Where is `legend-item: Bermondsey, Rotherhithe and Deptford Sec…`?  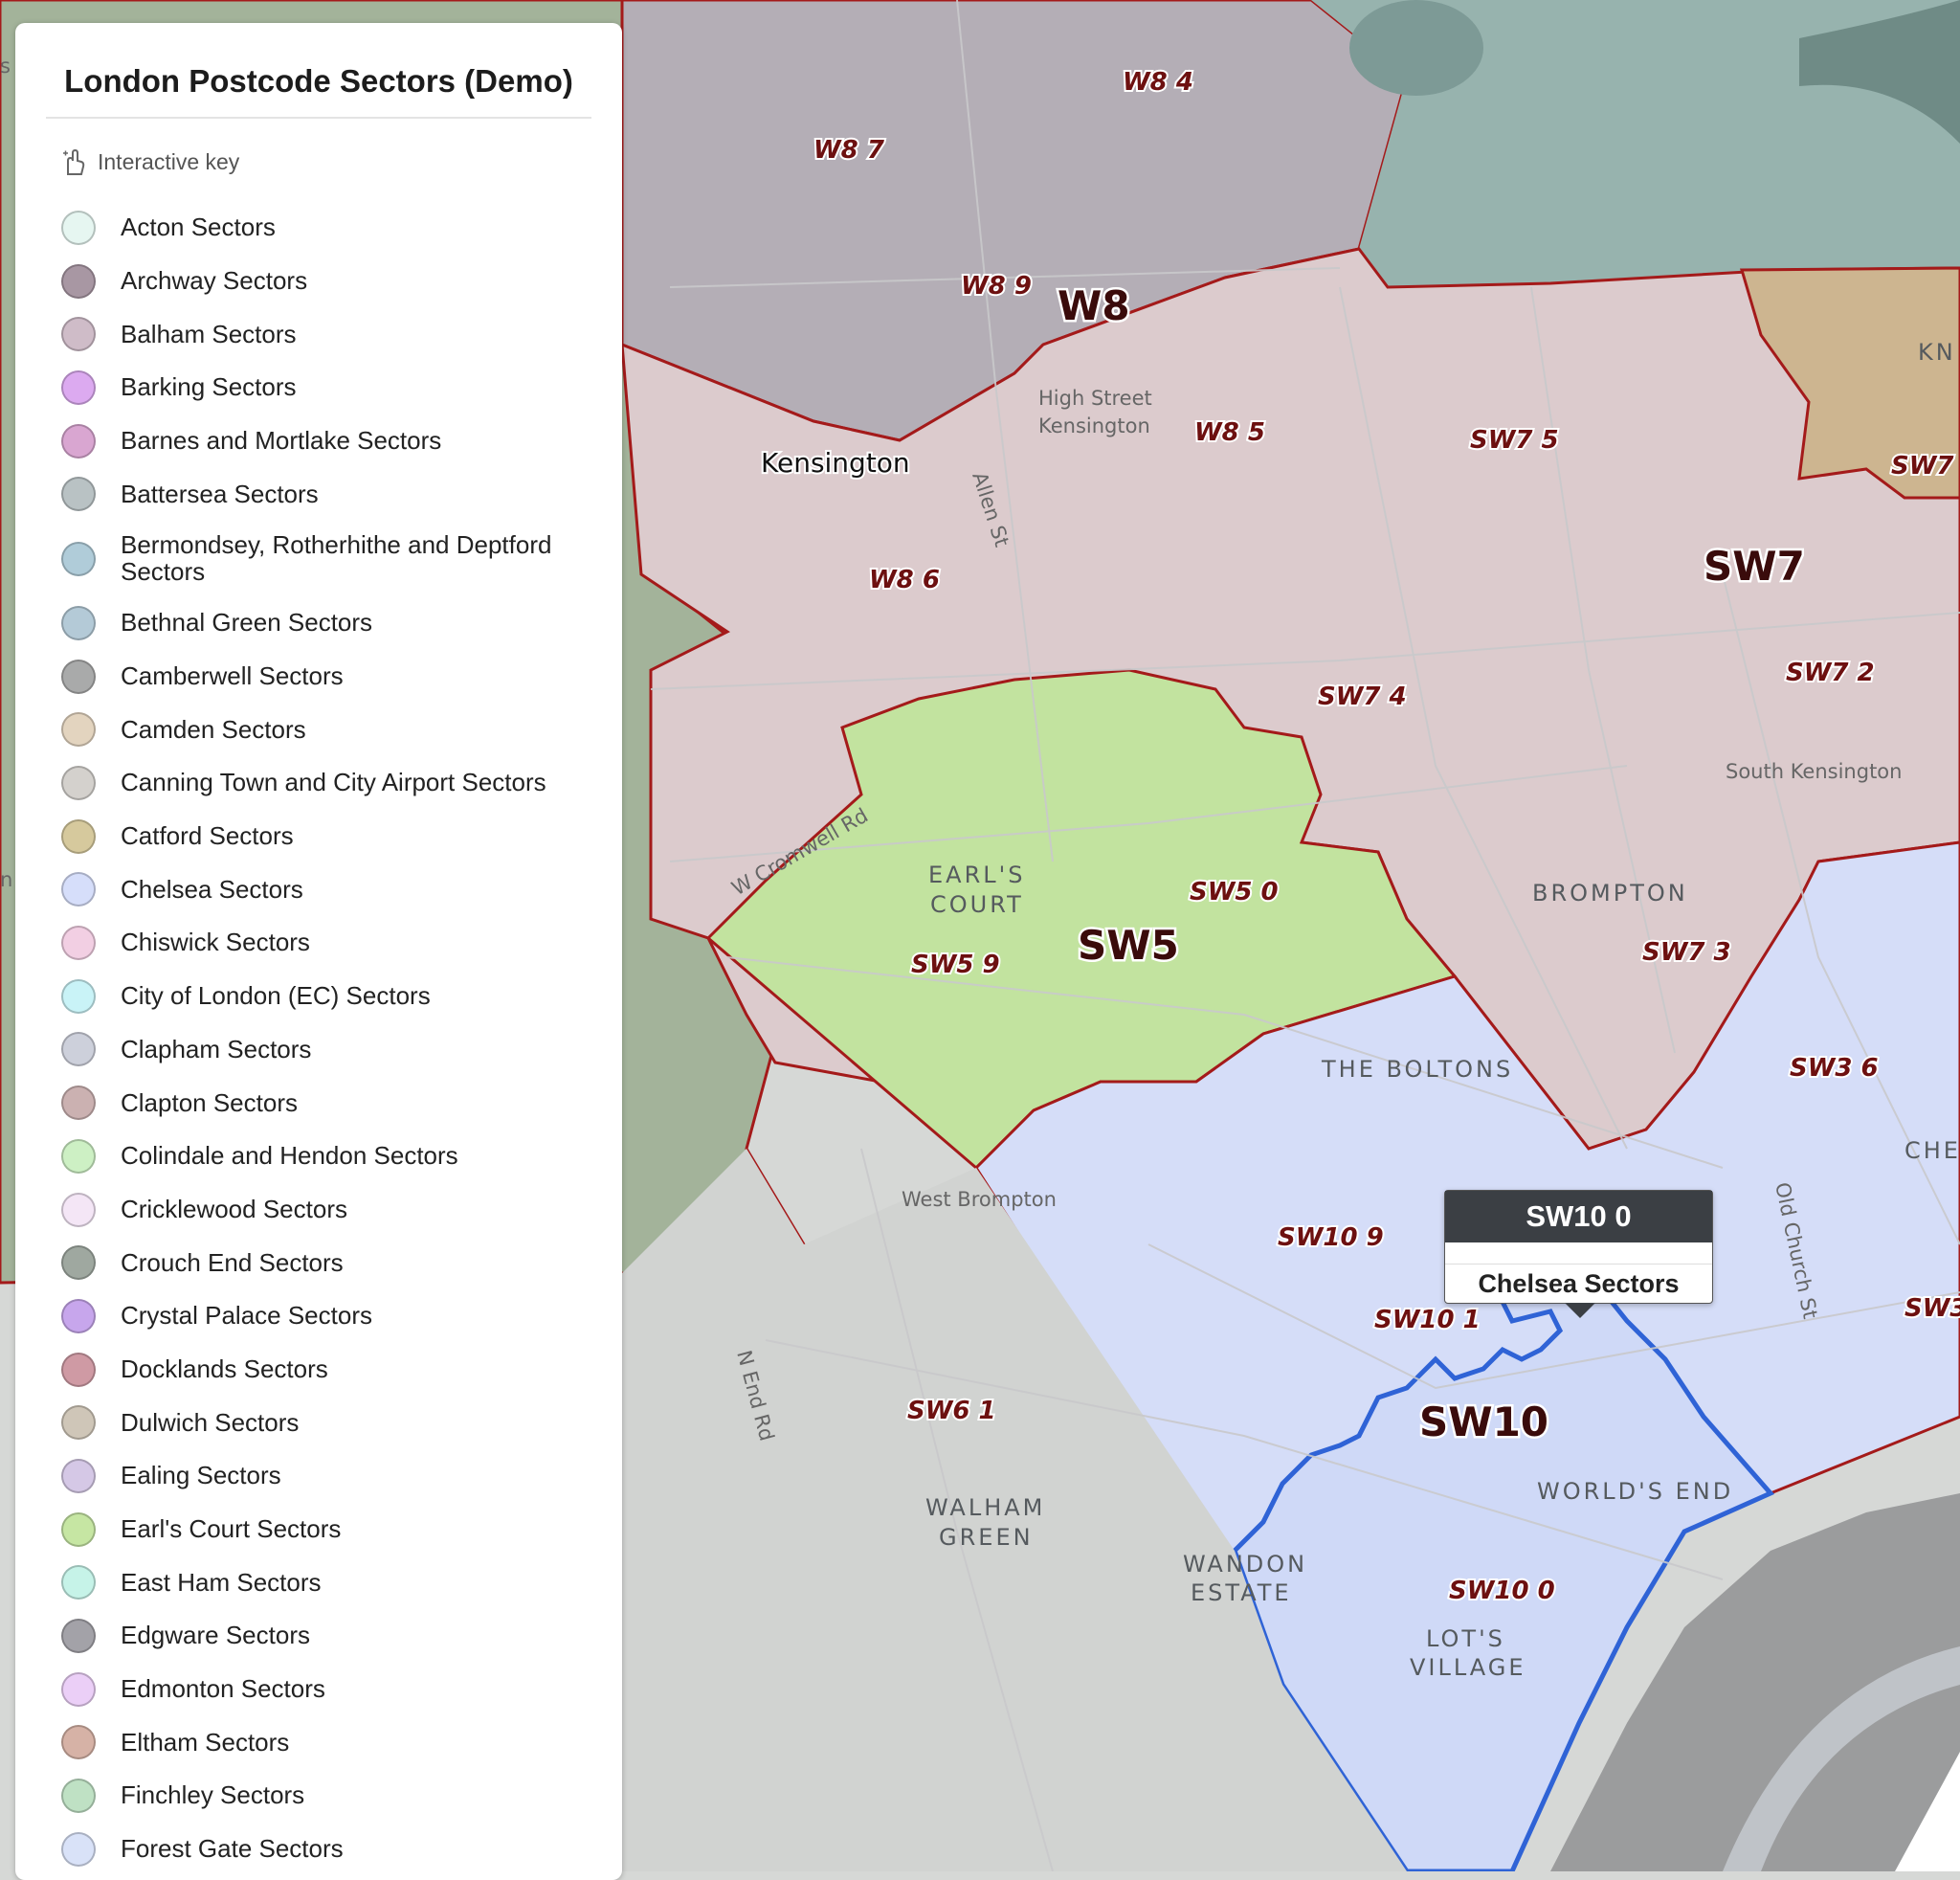 legend-item: Bermondsey, Rotherhithe and Deptford Sec… is located at coordinates (329, 558).